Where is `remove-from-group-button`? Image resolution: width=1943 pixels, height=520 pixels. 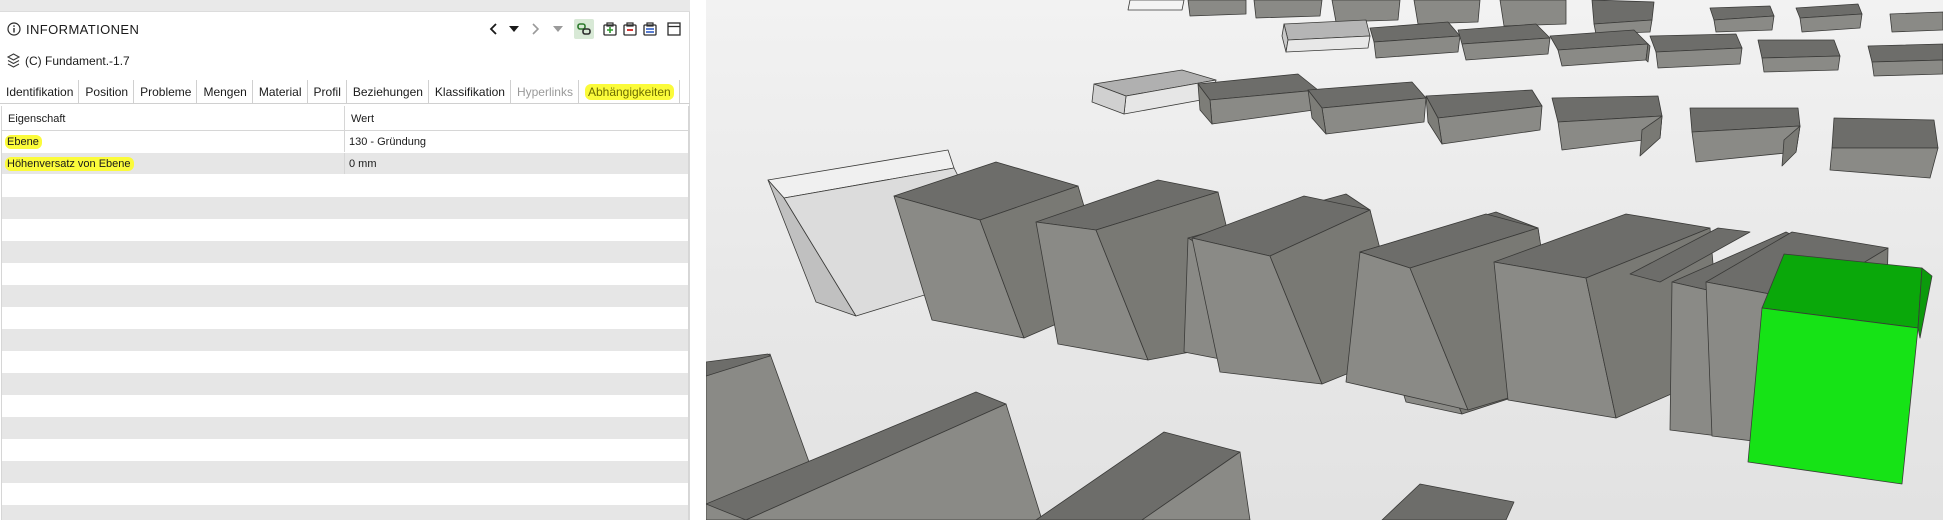 remove-from-group-button is located at coordinates (630, 29).